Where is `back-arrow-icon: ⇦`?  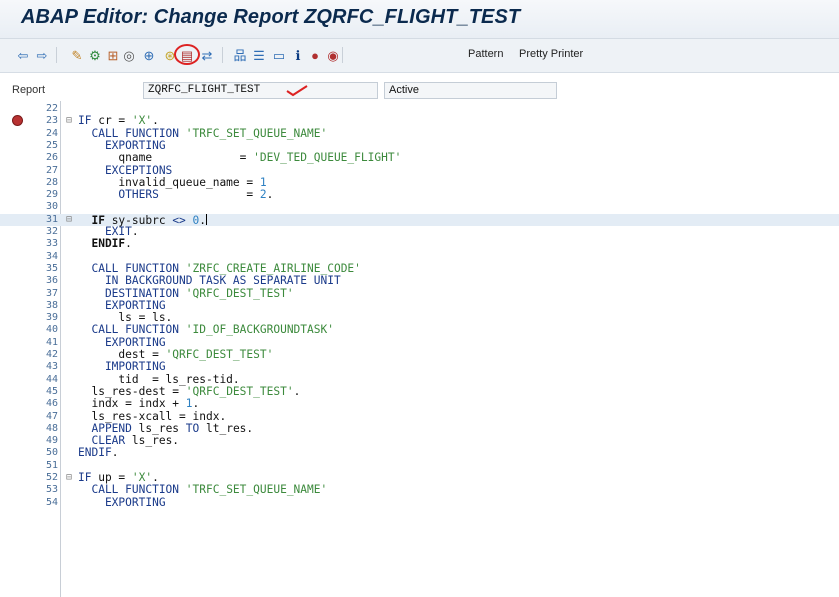
back-arrow-icon: ⇦ is located at coordinates (23, 55).